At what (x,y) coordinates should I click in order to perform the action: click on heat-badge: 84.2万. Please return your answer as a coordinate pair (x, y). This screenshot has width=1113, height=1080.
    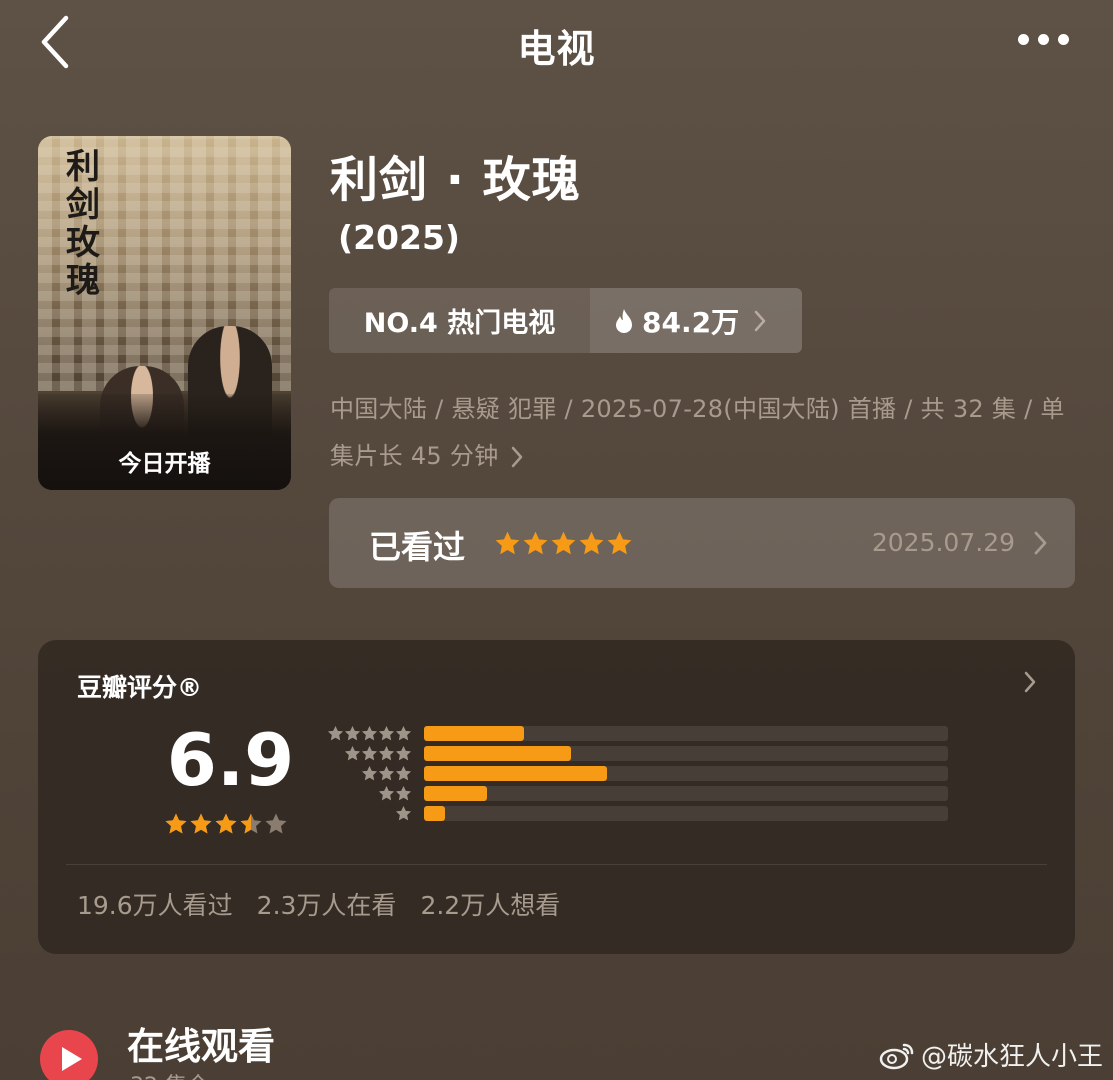
    Looking at the image, I should click on (696, 320).